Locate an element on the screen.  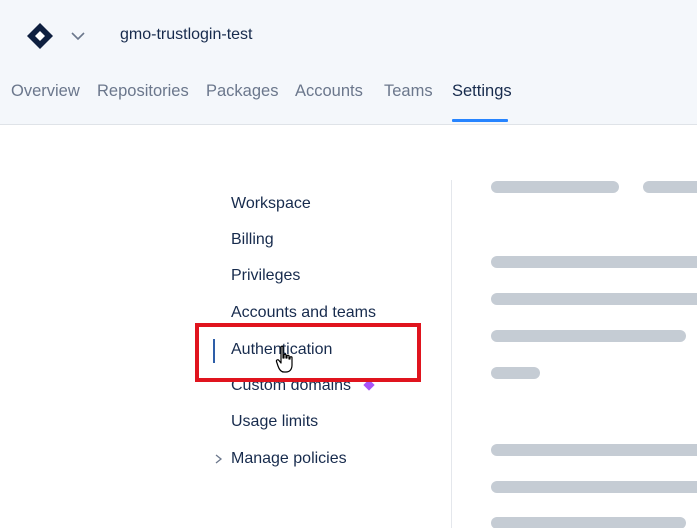
chevron-down-icon is located at coordinates (78, 36).